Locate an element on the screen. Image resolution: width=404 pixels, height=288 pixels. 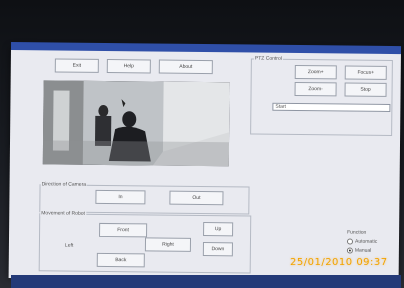
photo-timestamp: 25/01/2010 09:37 is located at coordinates (339, 262).